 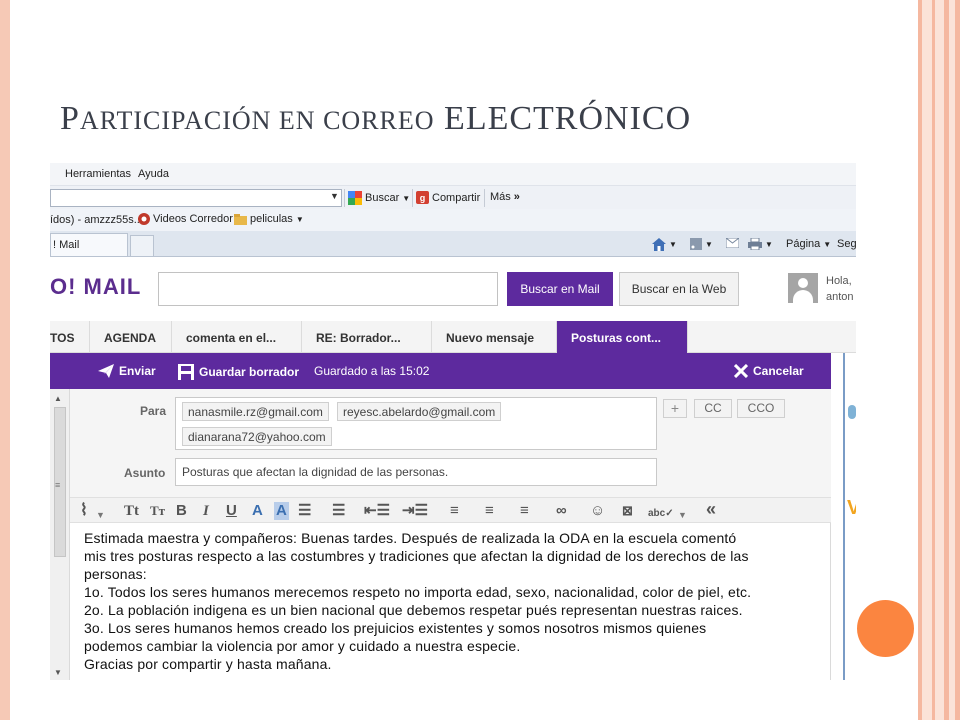 What do you see at coordinates (560, 289) in the screenshot?
I see `search-mail-button: Buscar en Mail` at bounding box center [560, 289].